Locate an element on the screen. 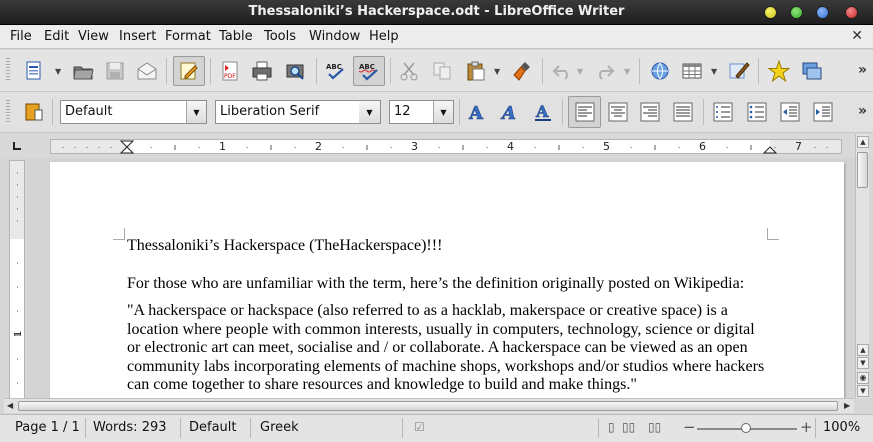  align-center-icon is located at coordinates (618, 112).